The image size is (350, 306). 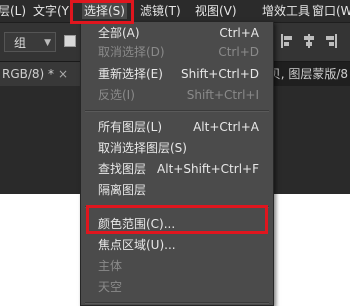 What do you see at coordinates (130, 127) in the screenshot?
I see `menu-item-label: 所有图层(L)` at bounding box center [130, 127].